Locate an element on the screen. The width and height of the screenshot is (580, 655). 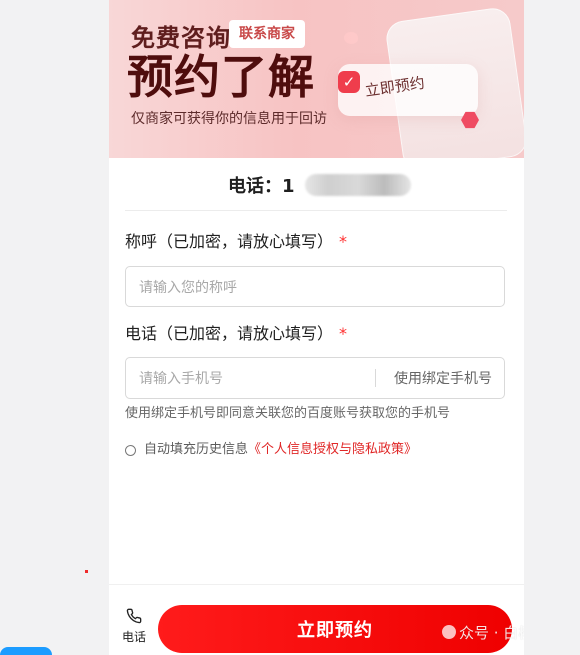
phone-field-label-text: 电话（已加密，请放心填写） is located at coordinates (229, 333).